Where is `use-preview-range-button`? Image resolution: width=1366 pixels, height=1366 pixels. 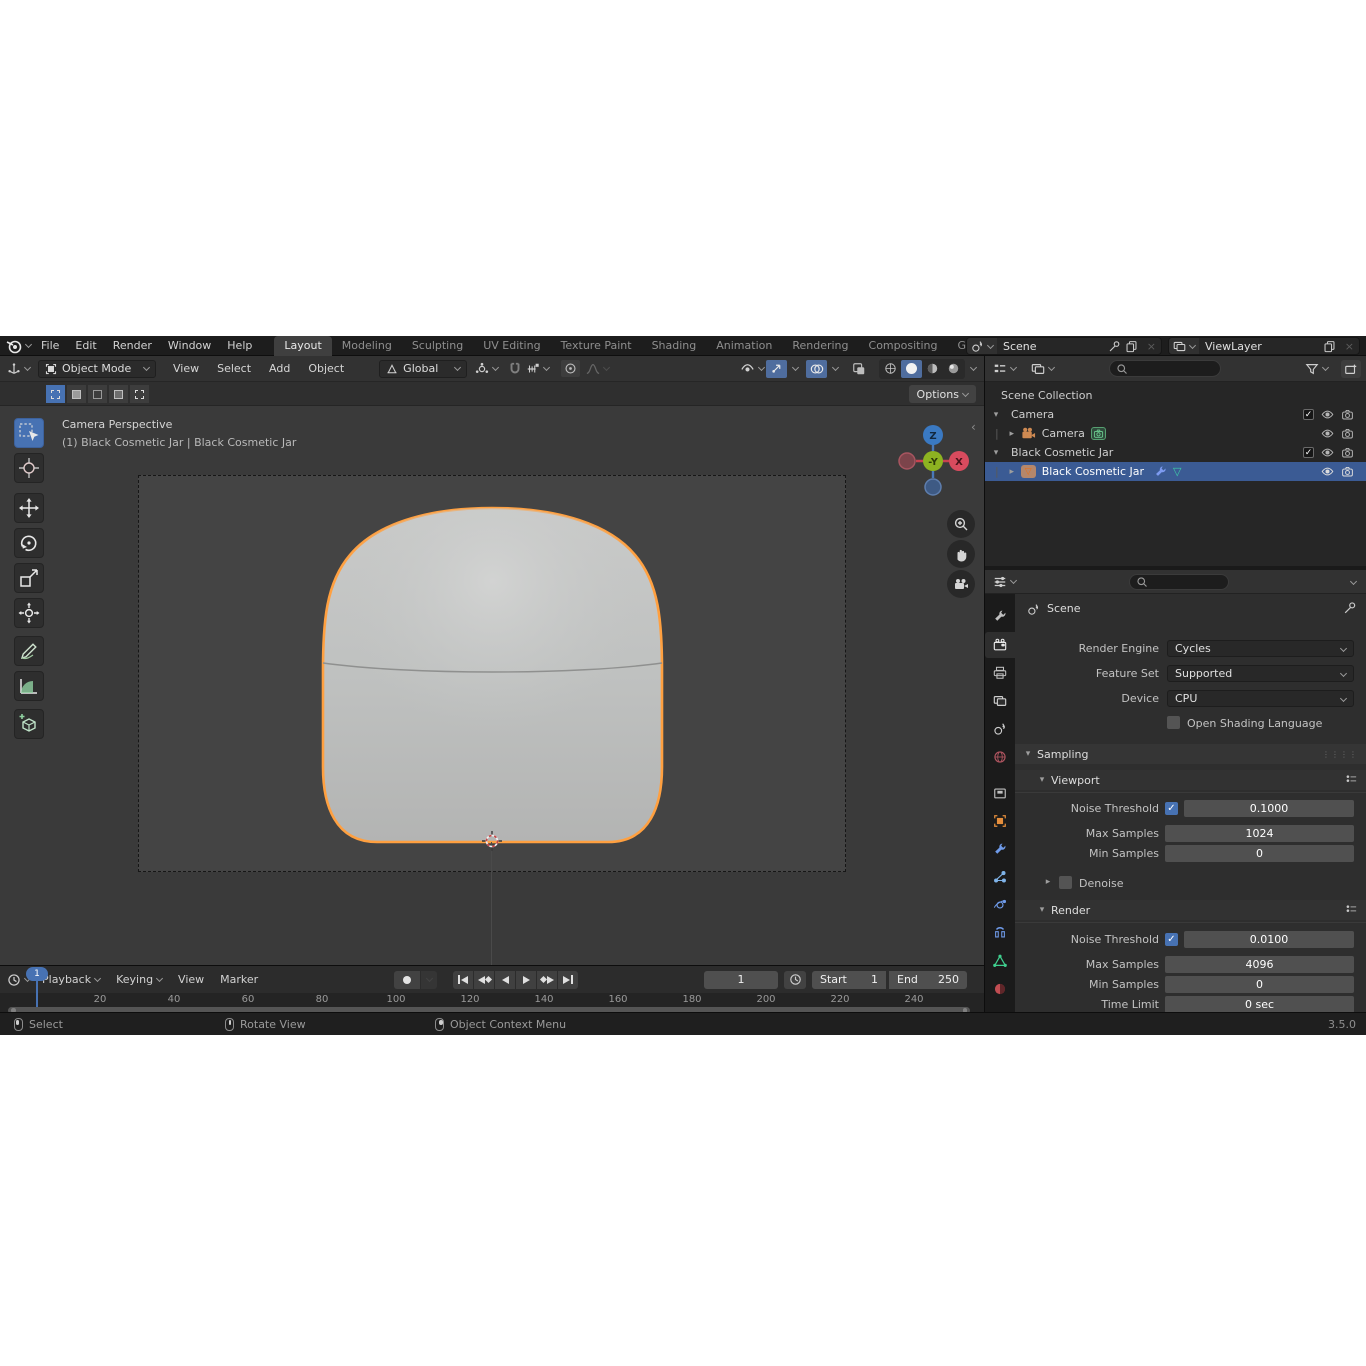 use-preview-range-button is located at coordinates (795, 979).